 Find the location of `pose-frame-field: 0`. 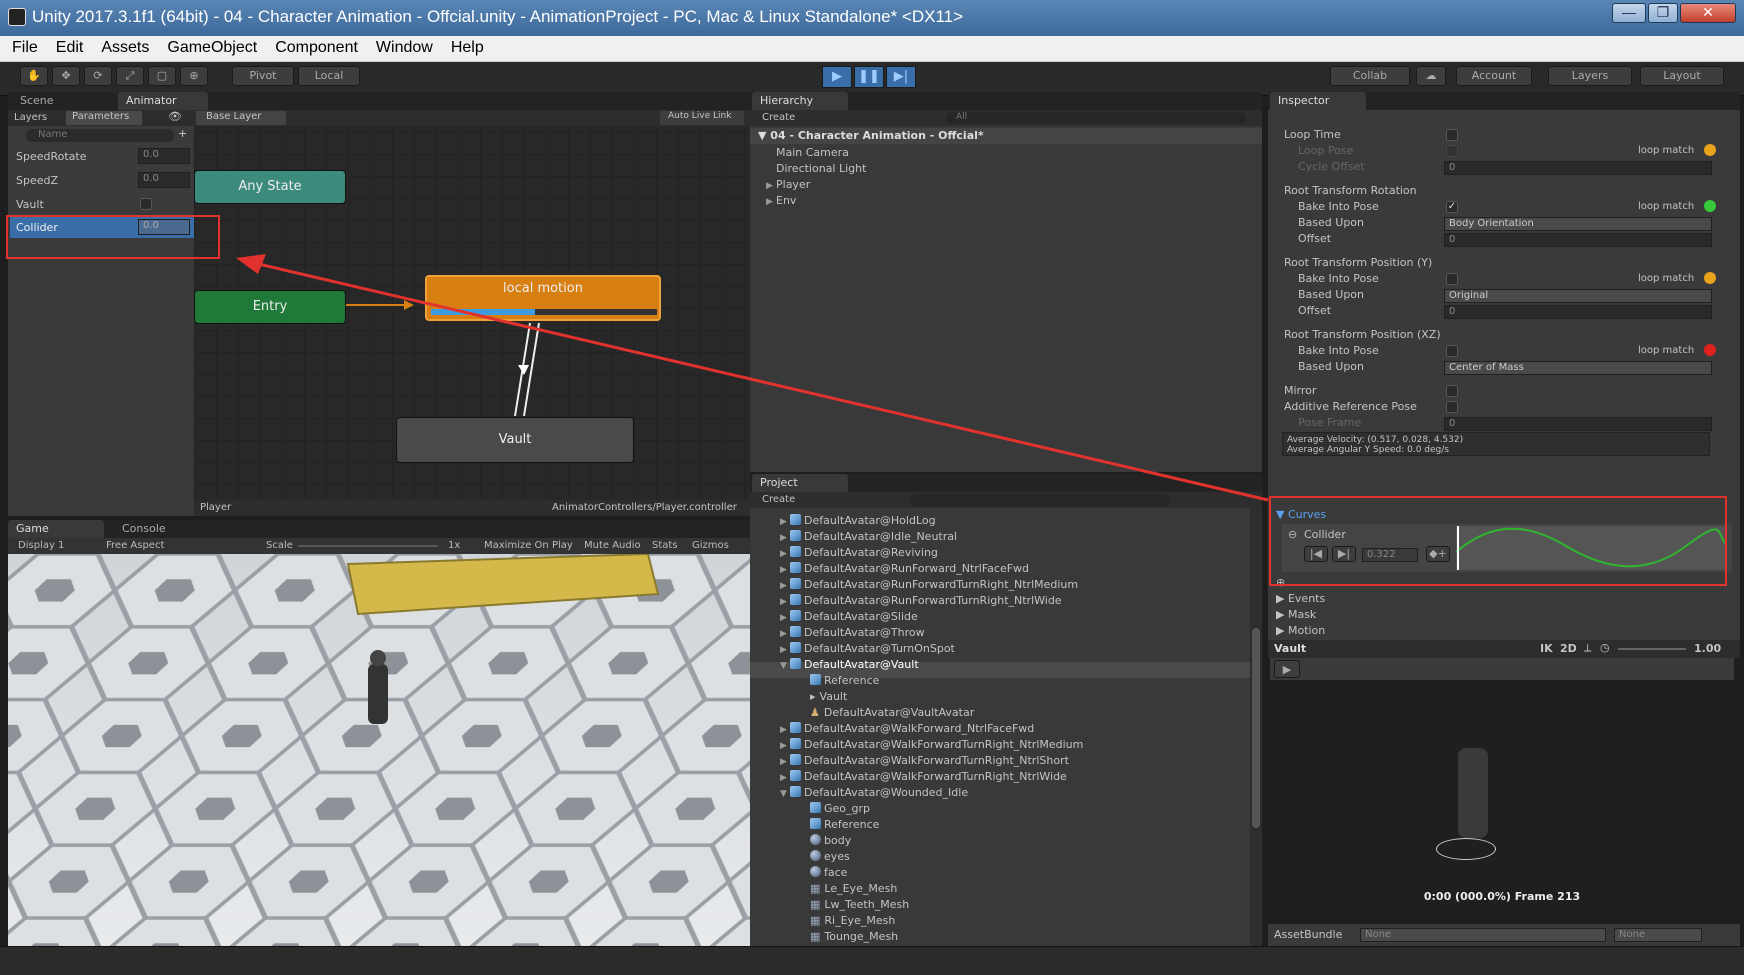

pose-frame-field: 0 is located at coordinates (1578, 424).